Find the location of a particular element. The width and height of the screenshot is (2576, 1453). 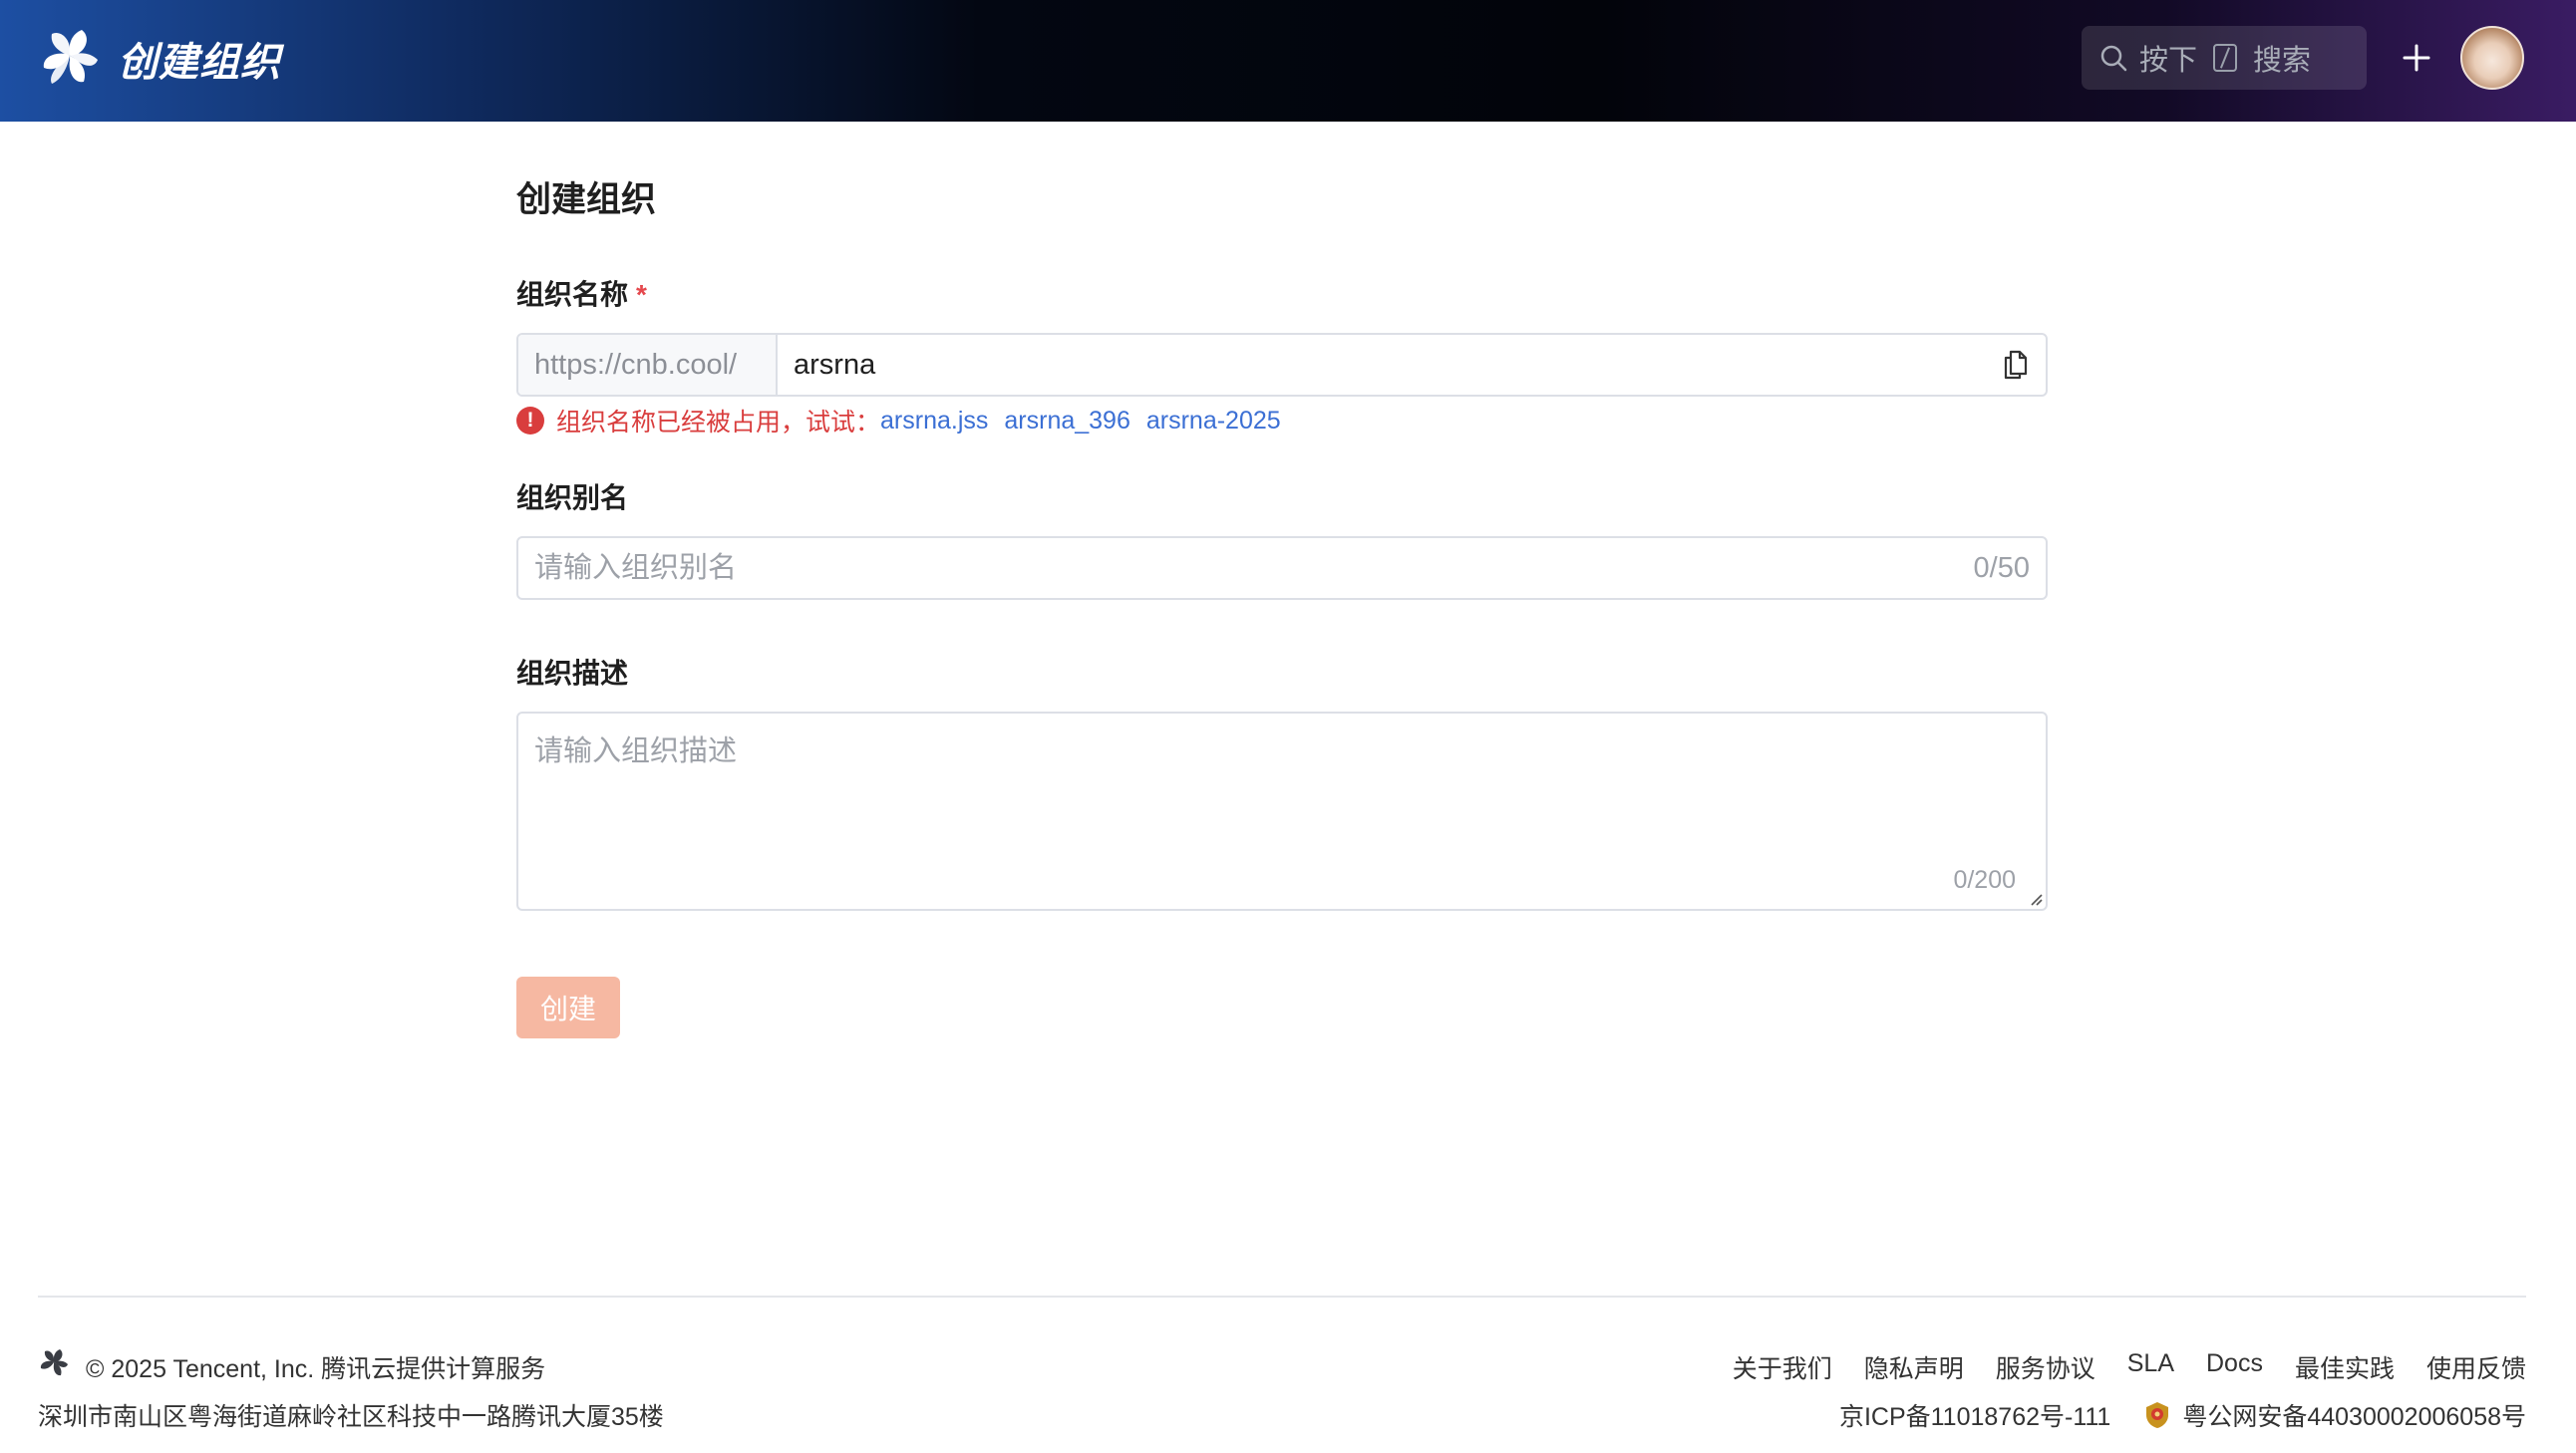

copy-button is located at coordinates (2016, 365).